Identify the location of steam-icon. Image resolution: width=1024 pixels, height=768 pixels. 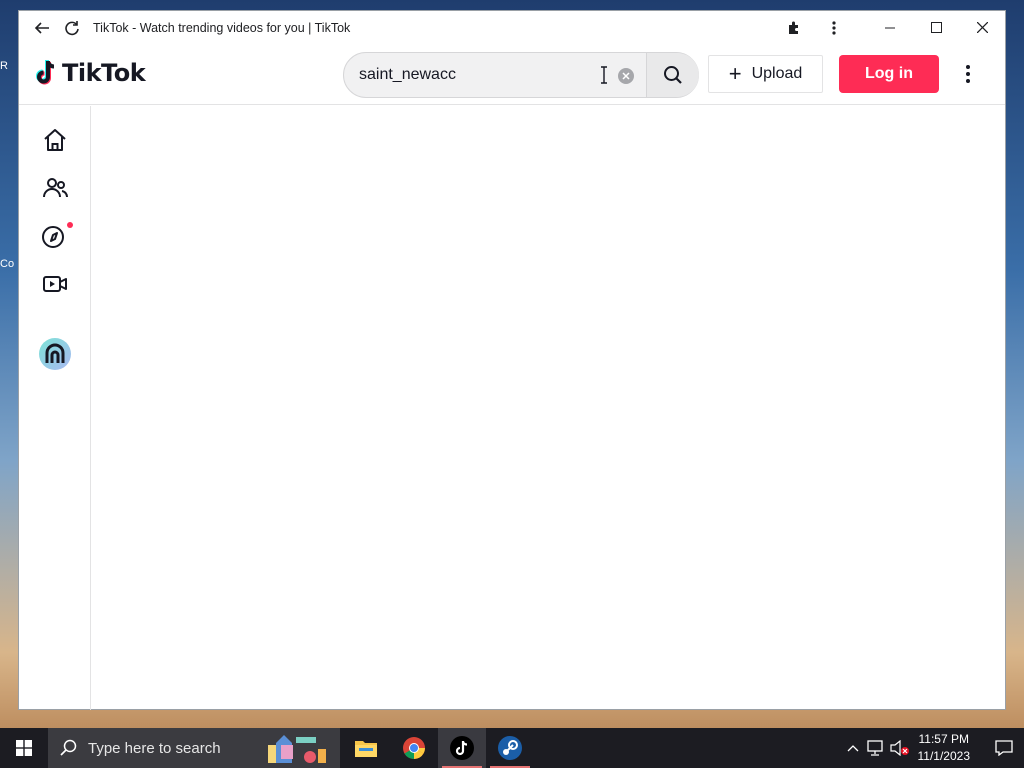
(510, 748).